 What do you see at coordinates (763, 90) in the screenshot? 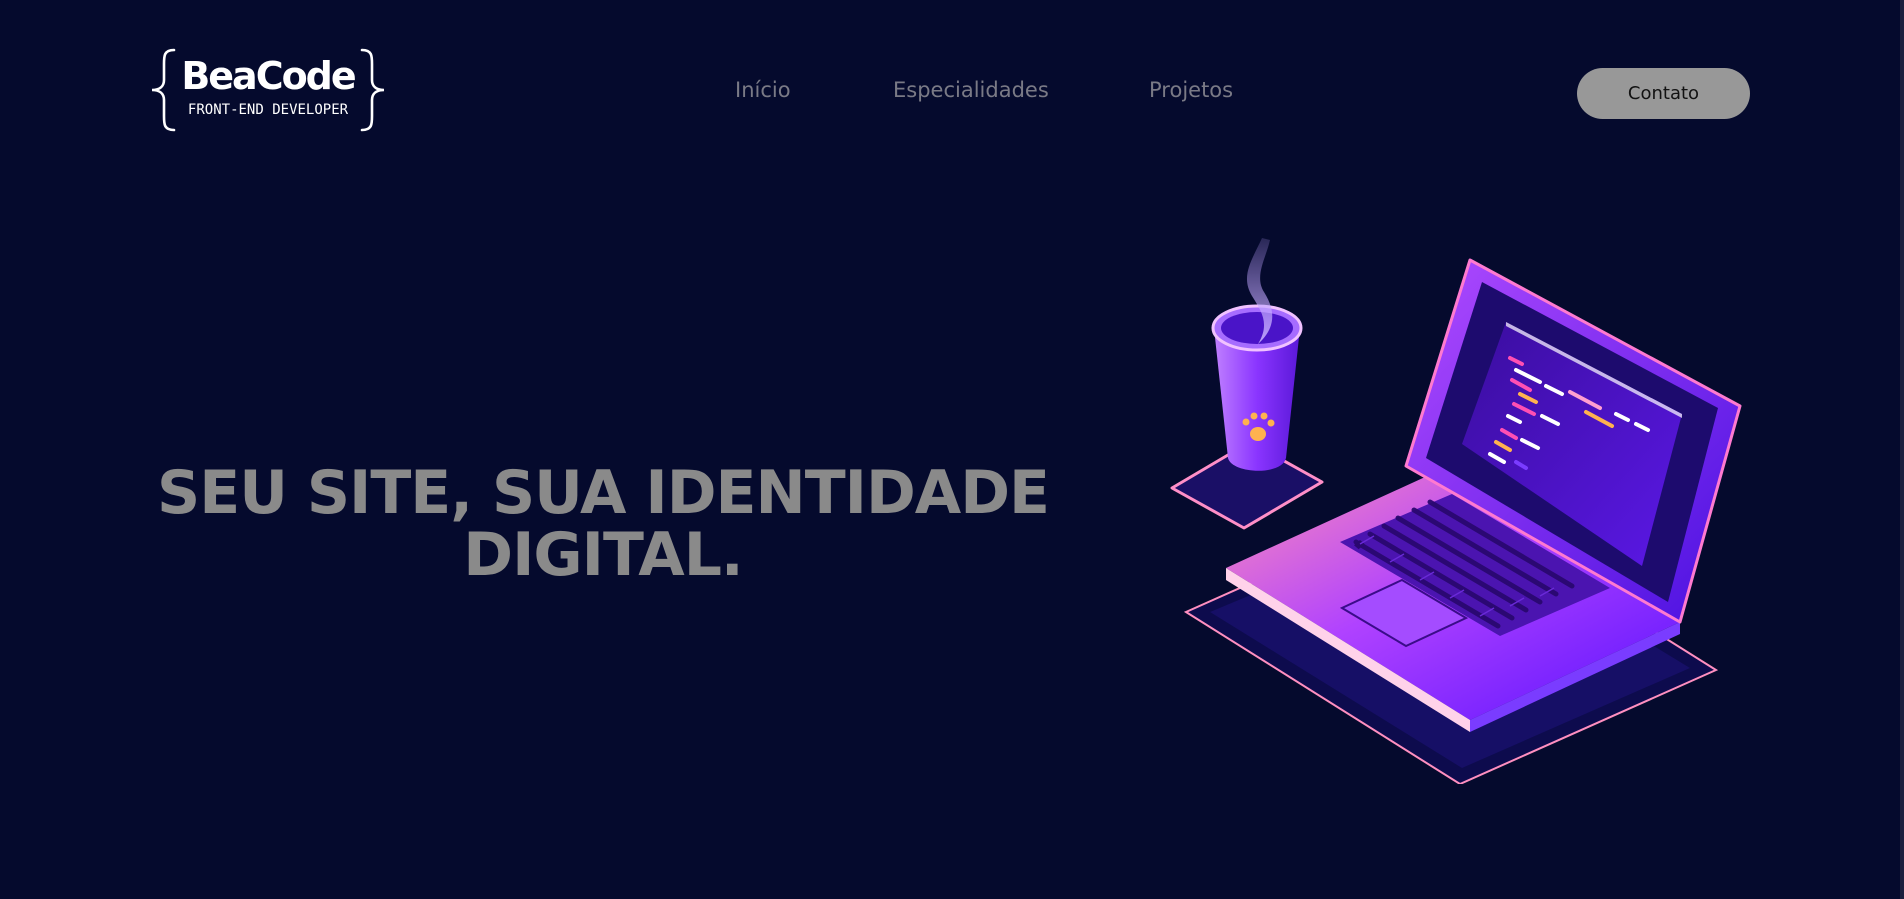
I see `nav-link-inicio: Início` at bounding box center [763, 90].